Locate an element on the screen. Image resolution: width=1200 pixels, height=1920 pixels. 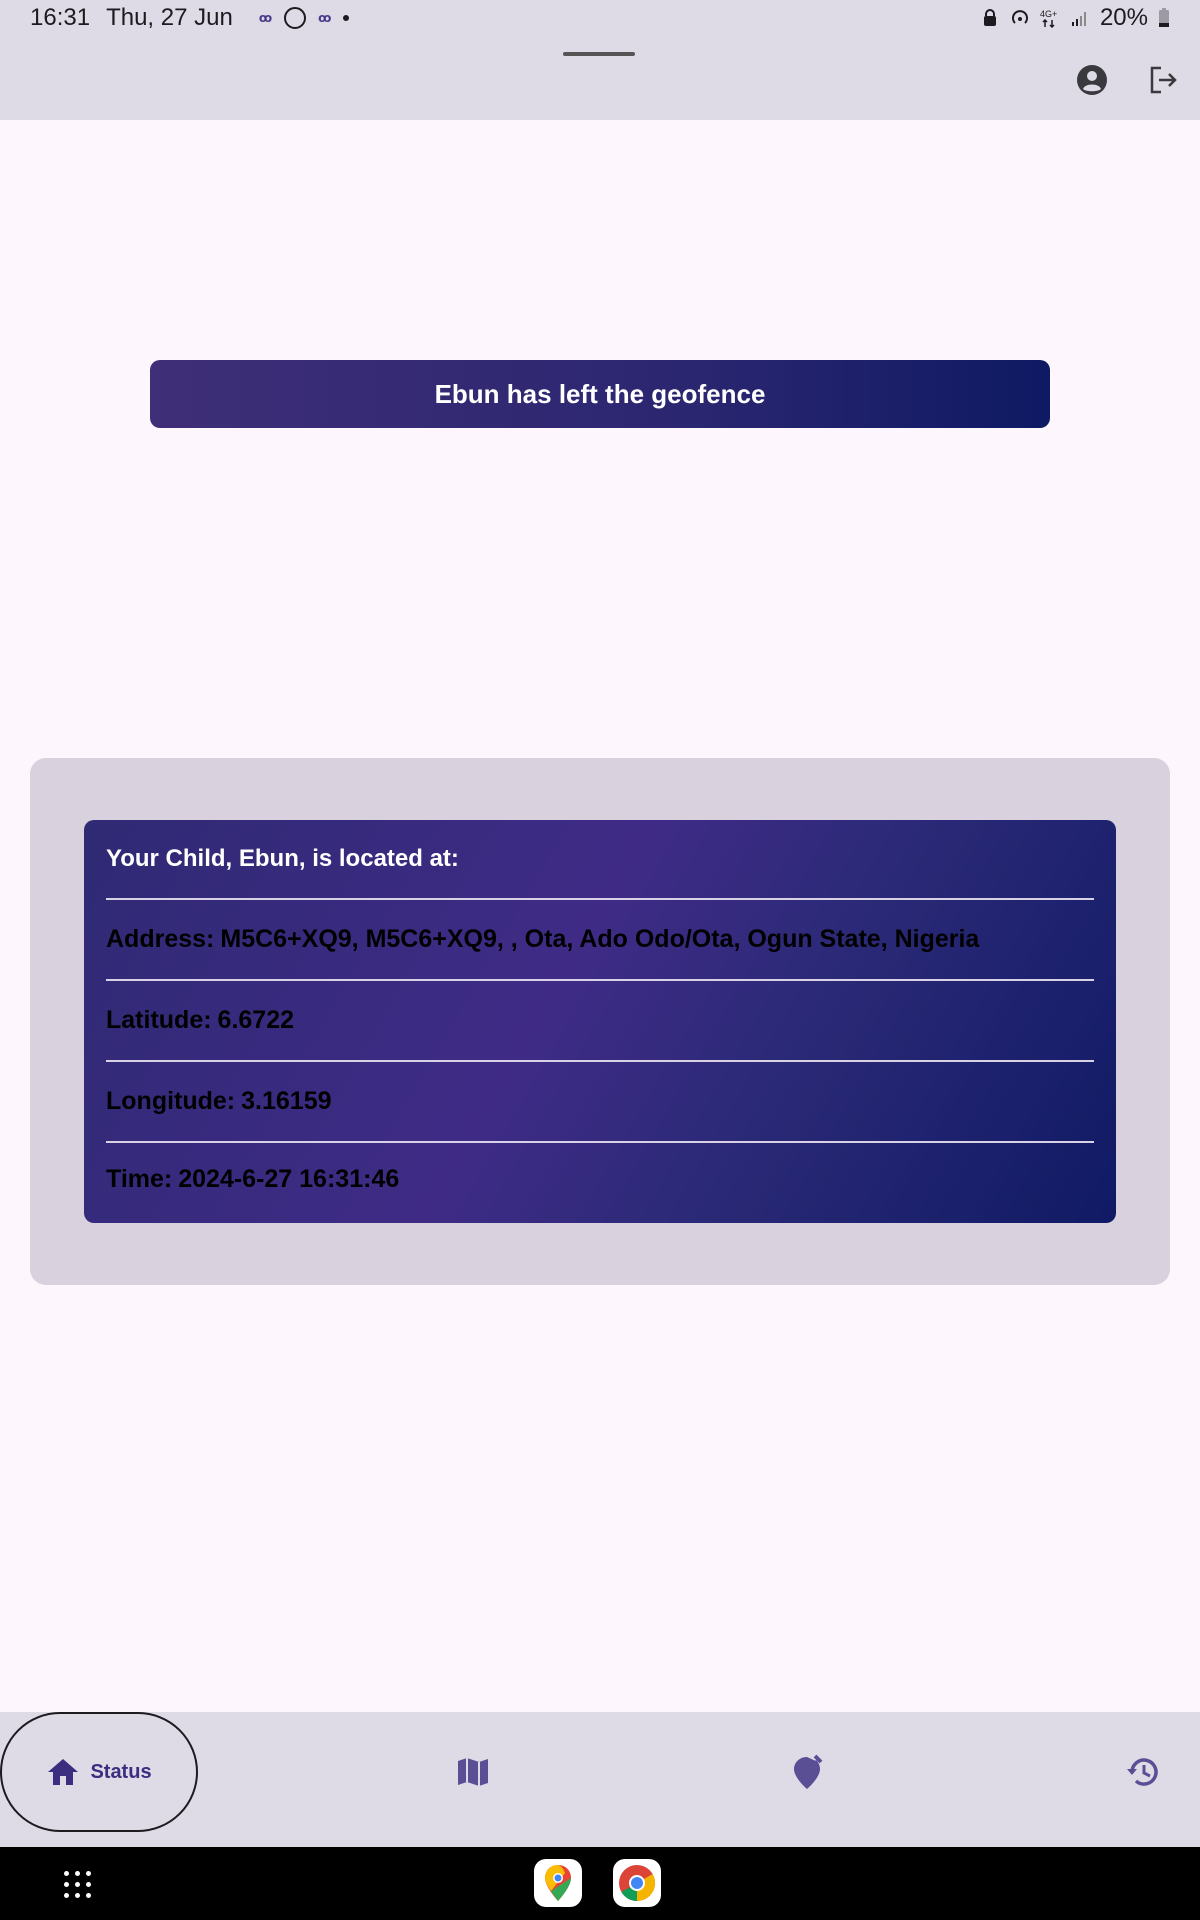
logout-icon is located at coordinates (1163, 80).